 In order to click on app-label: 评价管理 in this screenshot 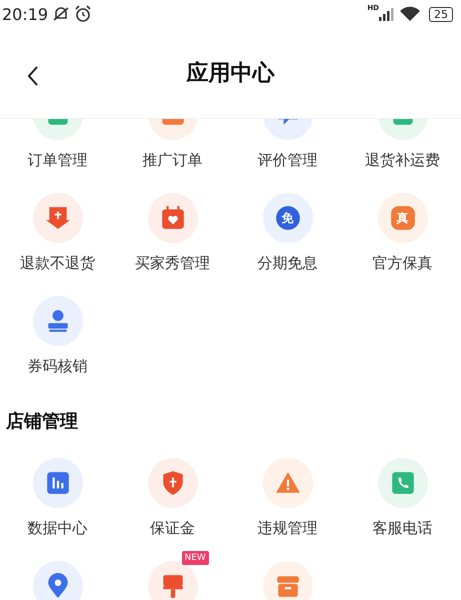, I will do `click(288, 160)`.